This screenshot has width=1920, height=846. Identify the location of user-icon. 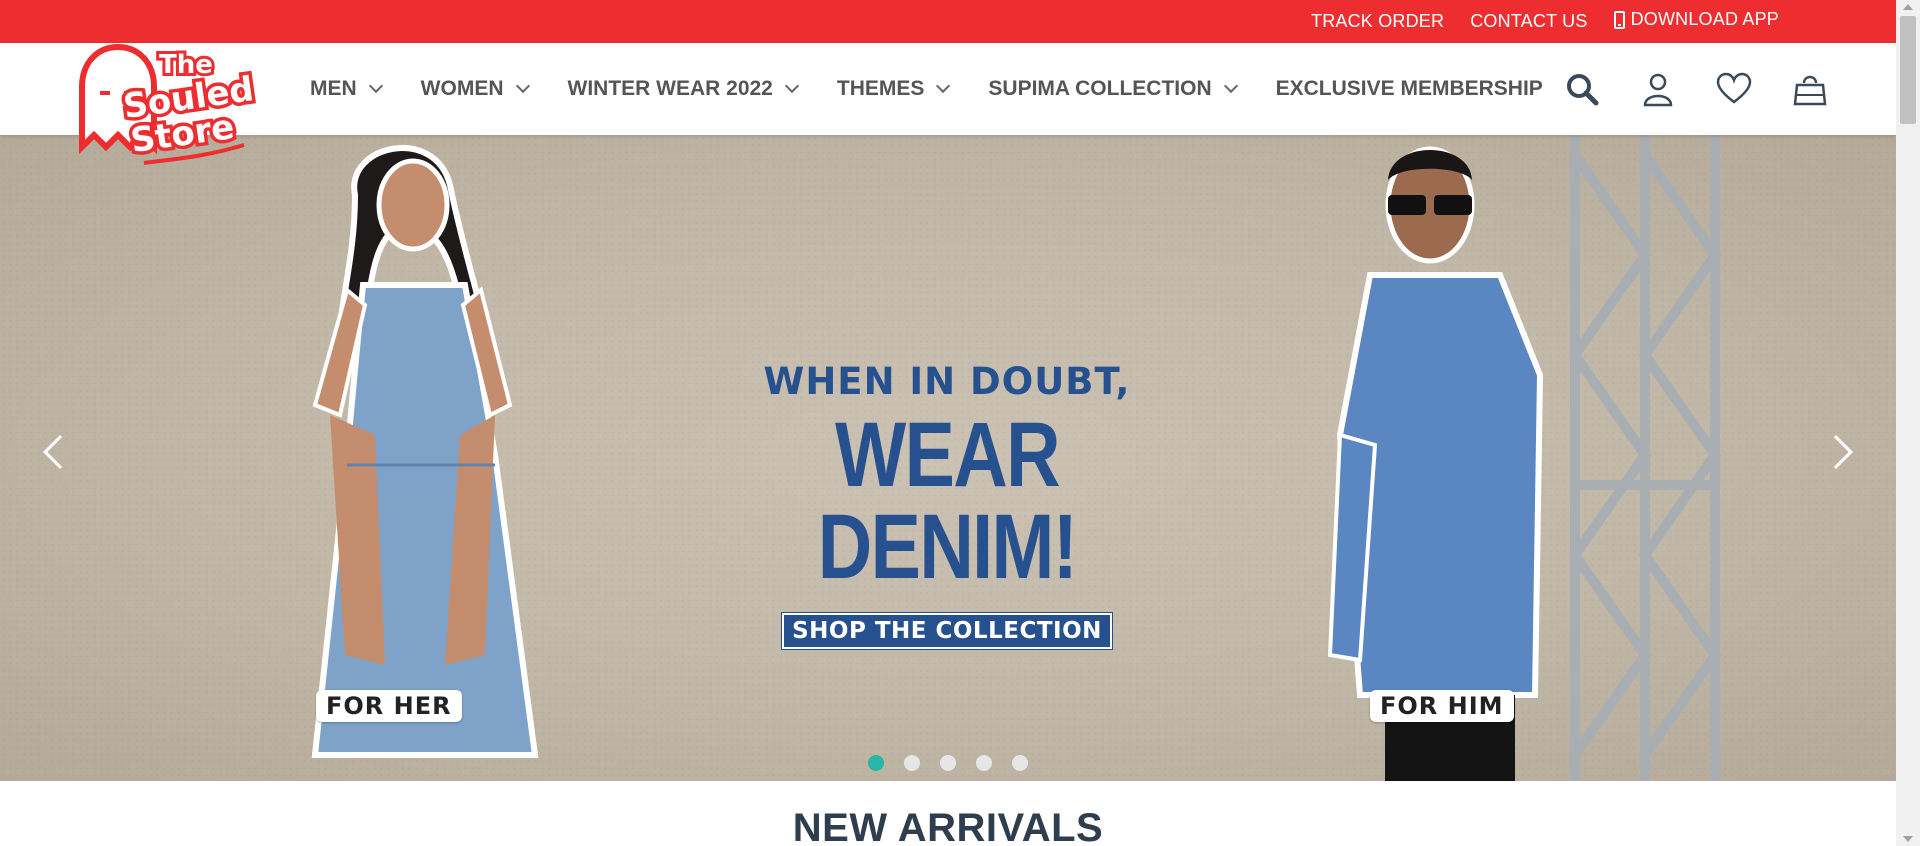
(1658, 89).